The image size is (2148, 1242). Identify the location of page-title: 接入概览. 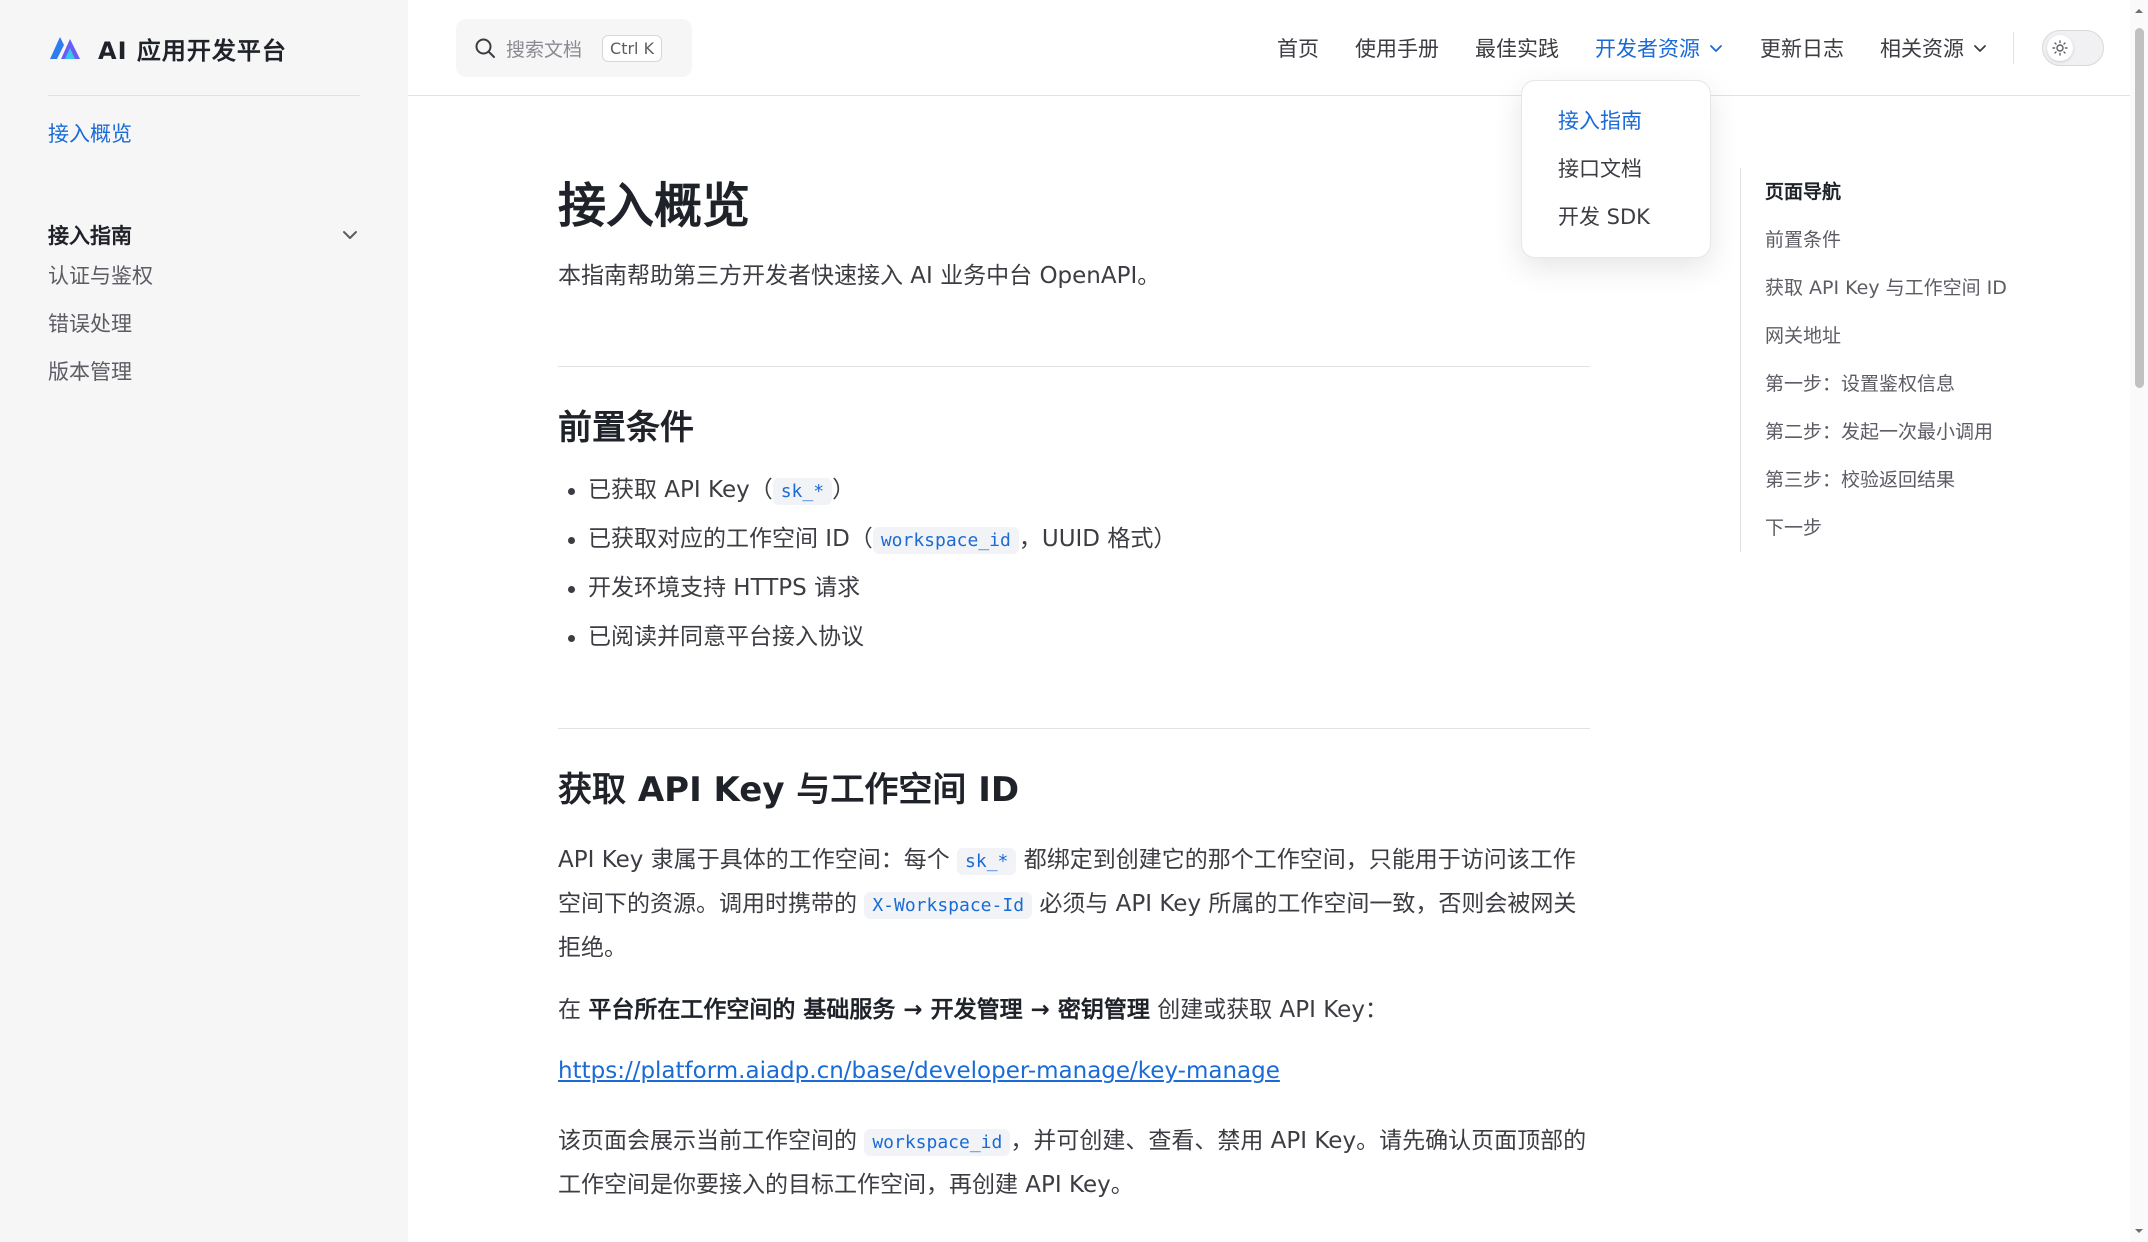
(654, 206).